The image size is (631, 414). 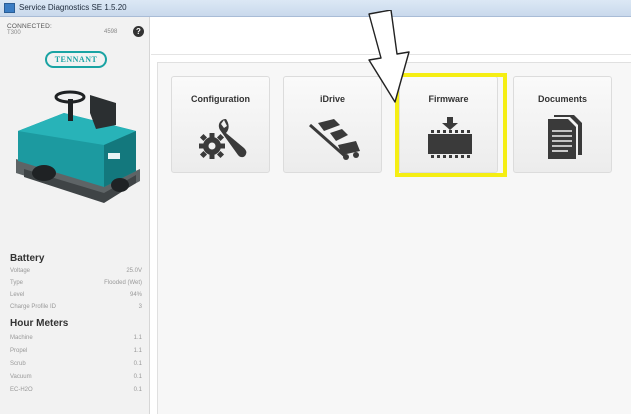 I want to click on tile-documents: Documents, so click(x=562, y=124).